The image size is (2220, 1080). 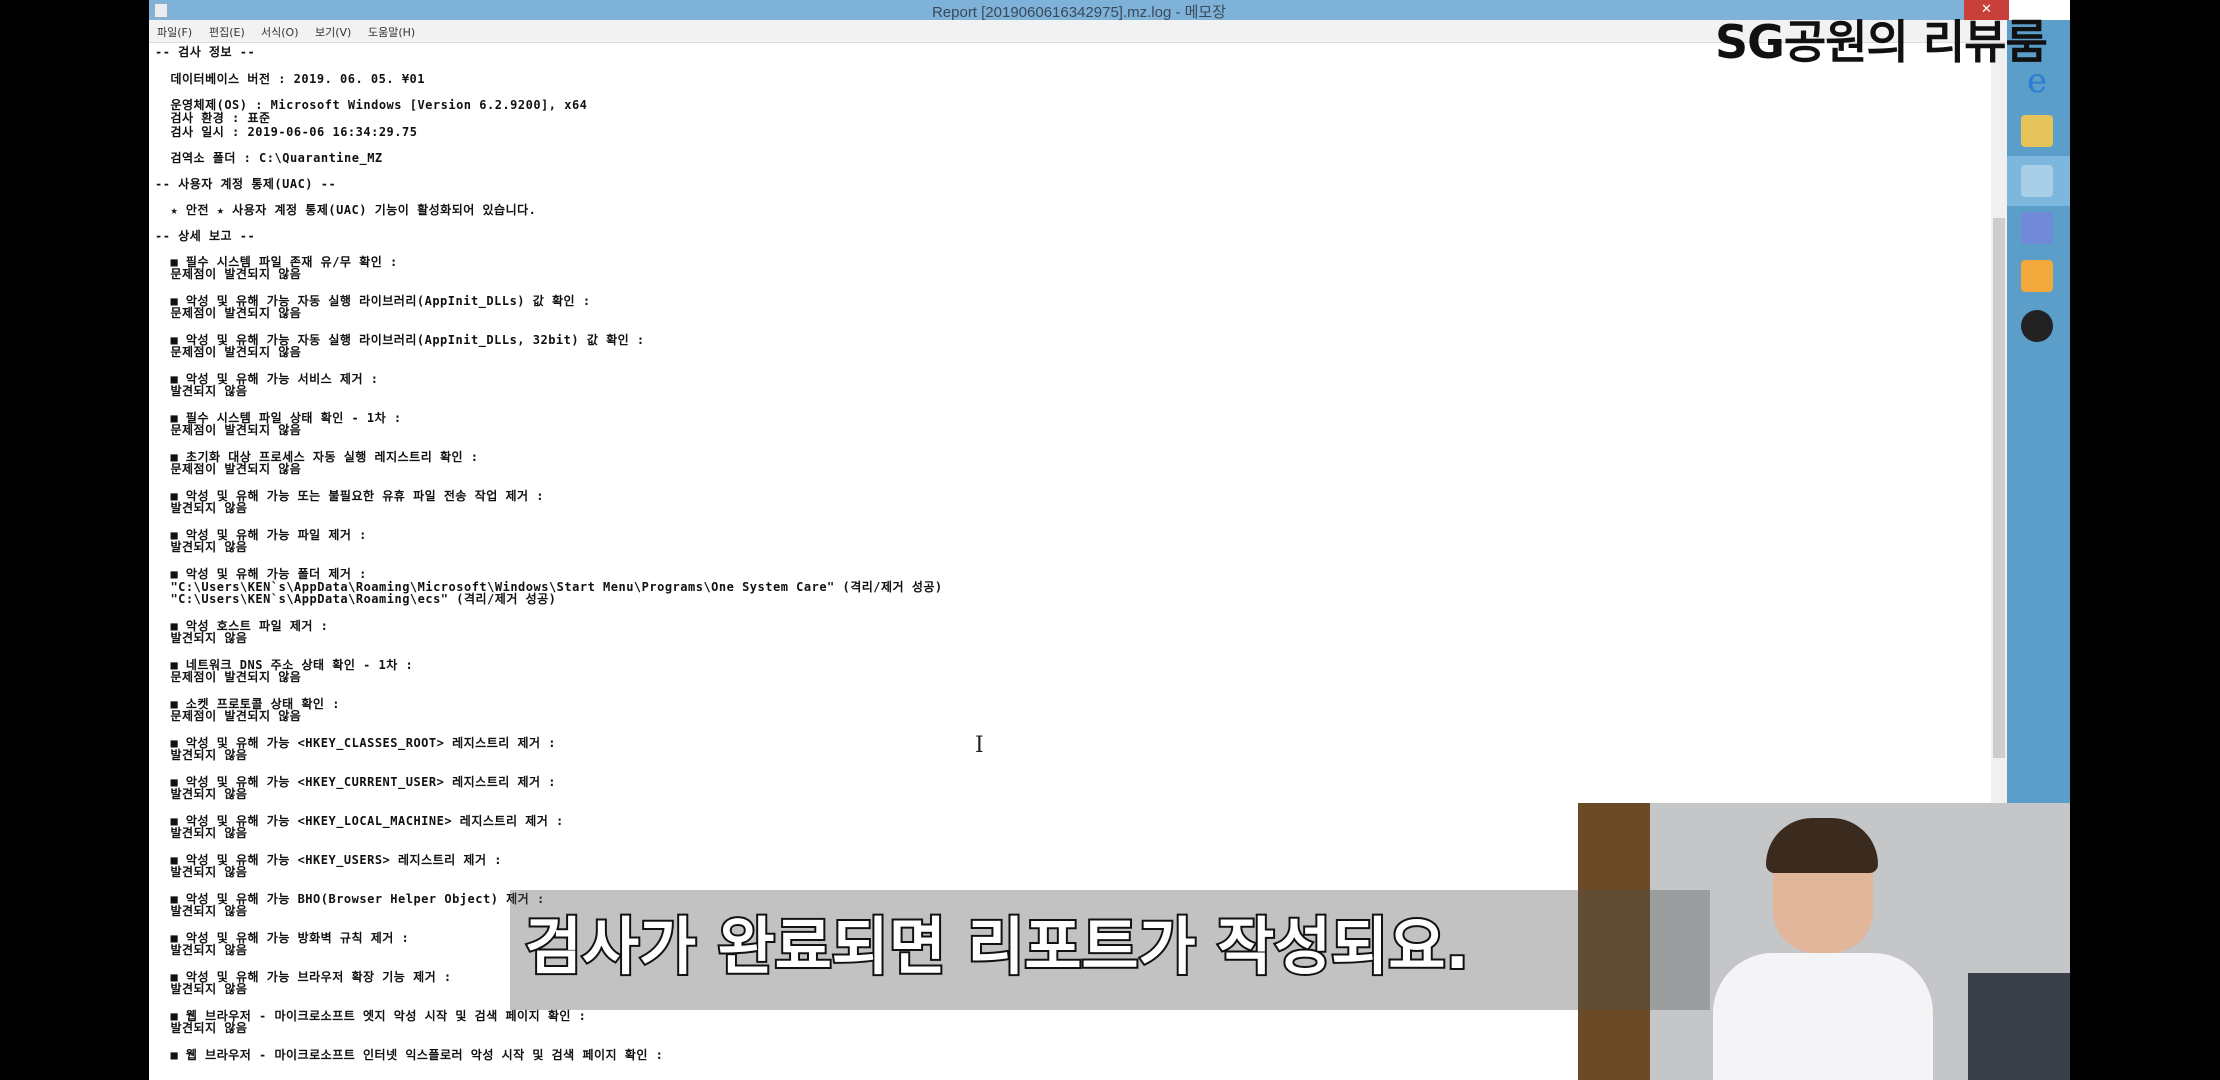 What do you see at coordinates (269, 158) in the screenshot?
I see `log-line: 검역소 폴더 : C:\Quarantine_MZ` at bounding box center [269, 158].